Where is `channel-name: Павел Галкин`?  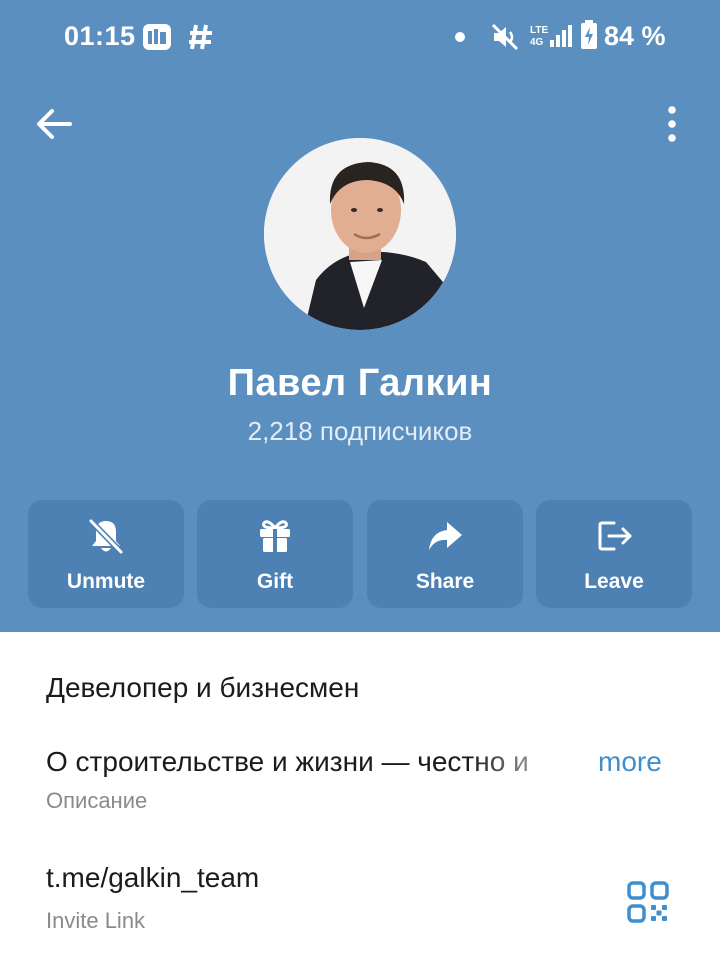
channel-name: Павел Галкин is located at coordinates (360, 383).